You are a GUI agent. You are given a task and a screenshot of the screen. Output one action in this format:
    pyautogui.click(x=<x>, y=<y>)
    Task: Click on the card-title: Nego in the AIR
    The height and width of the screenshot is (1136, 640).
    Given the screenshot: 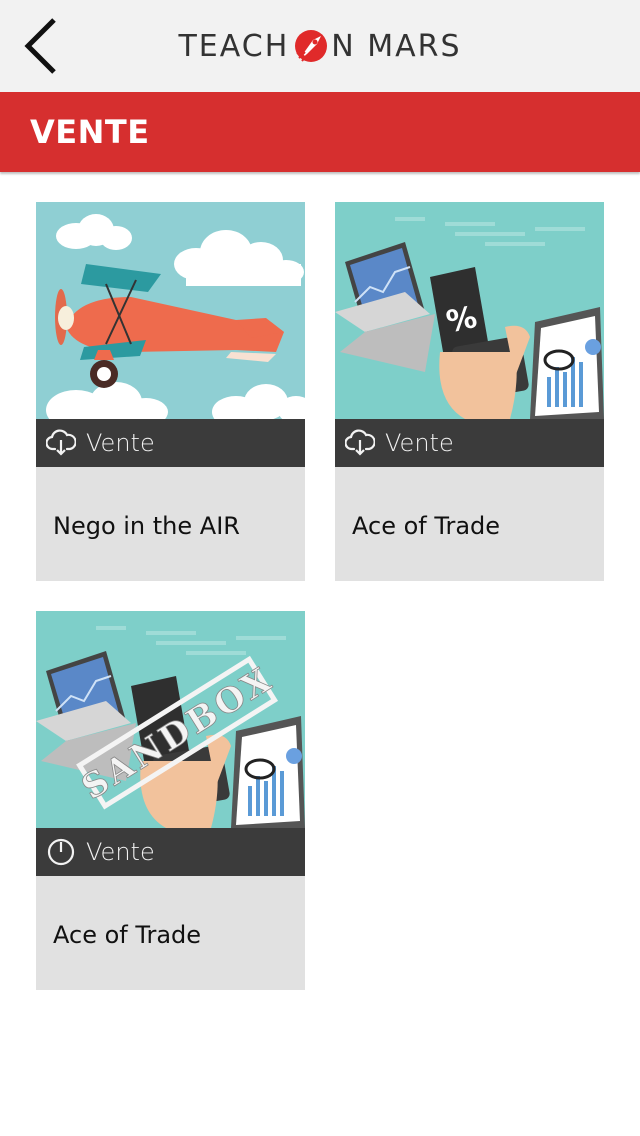 What is the action you would take?
    pyautogui.click(x=146, y=526)
    